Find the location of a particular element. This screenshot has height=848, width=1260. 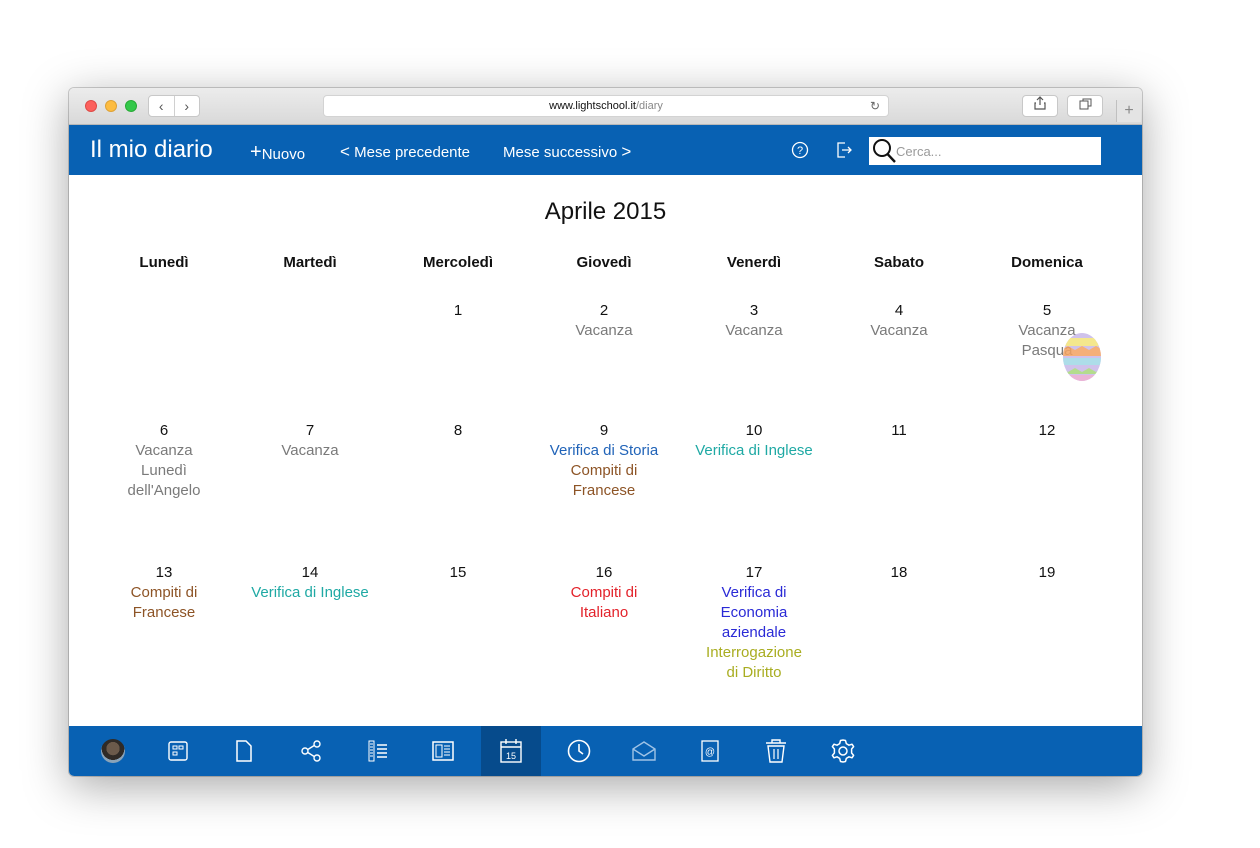

nav-register is located at coordinates (378, 751).